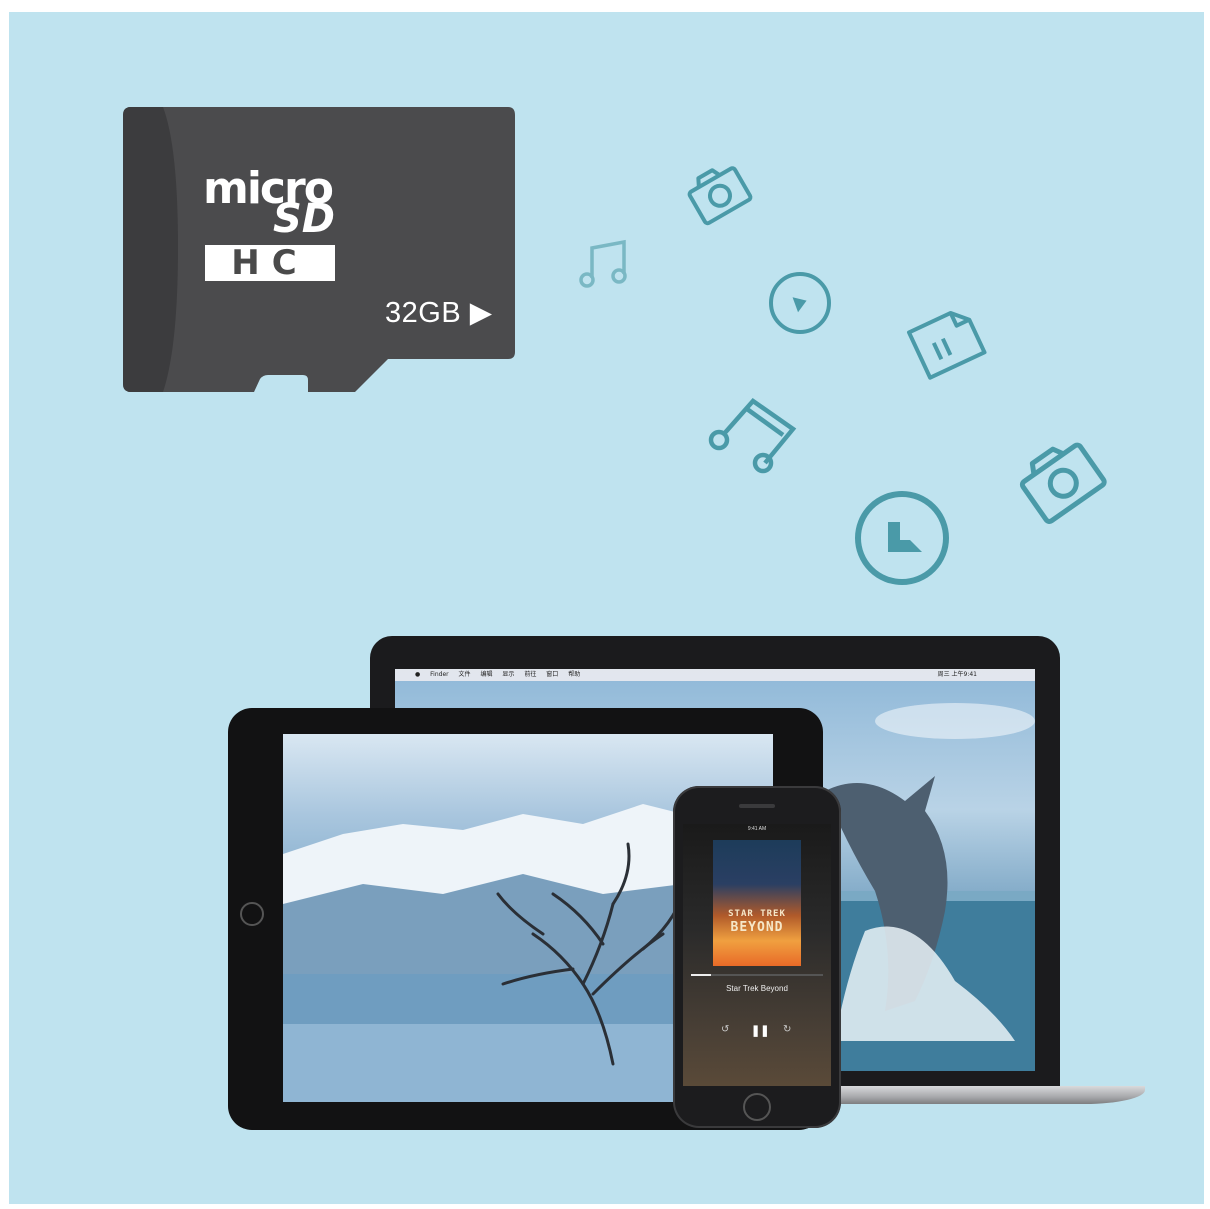  I want to click on microsd-card: micro SD HC 32GB ▶, so click(319, 249).